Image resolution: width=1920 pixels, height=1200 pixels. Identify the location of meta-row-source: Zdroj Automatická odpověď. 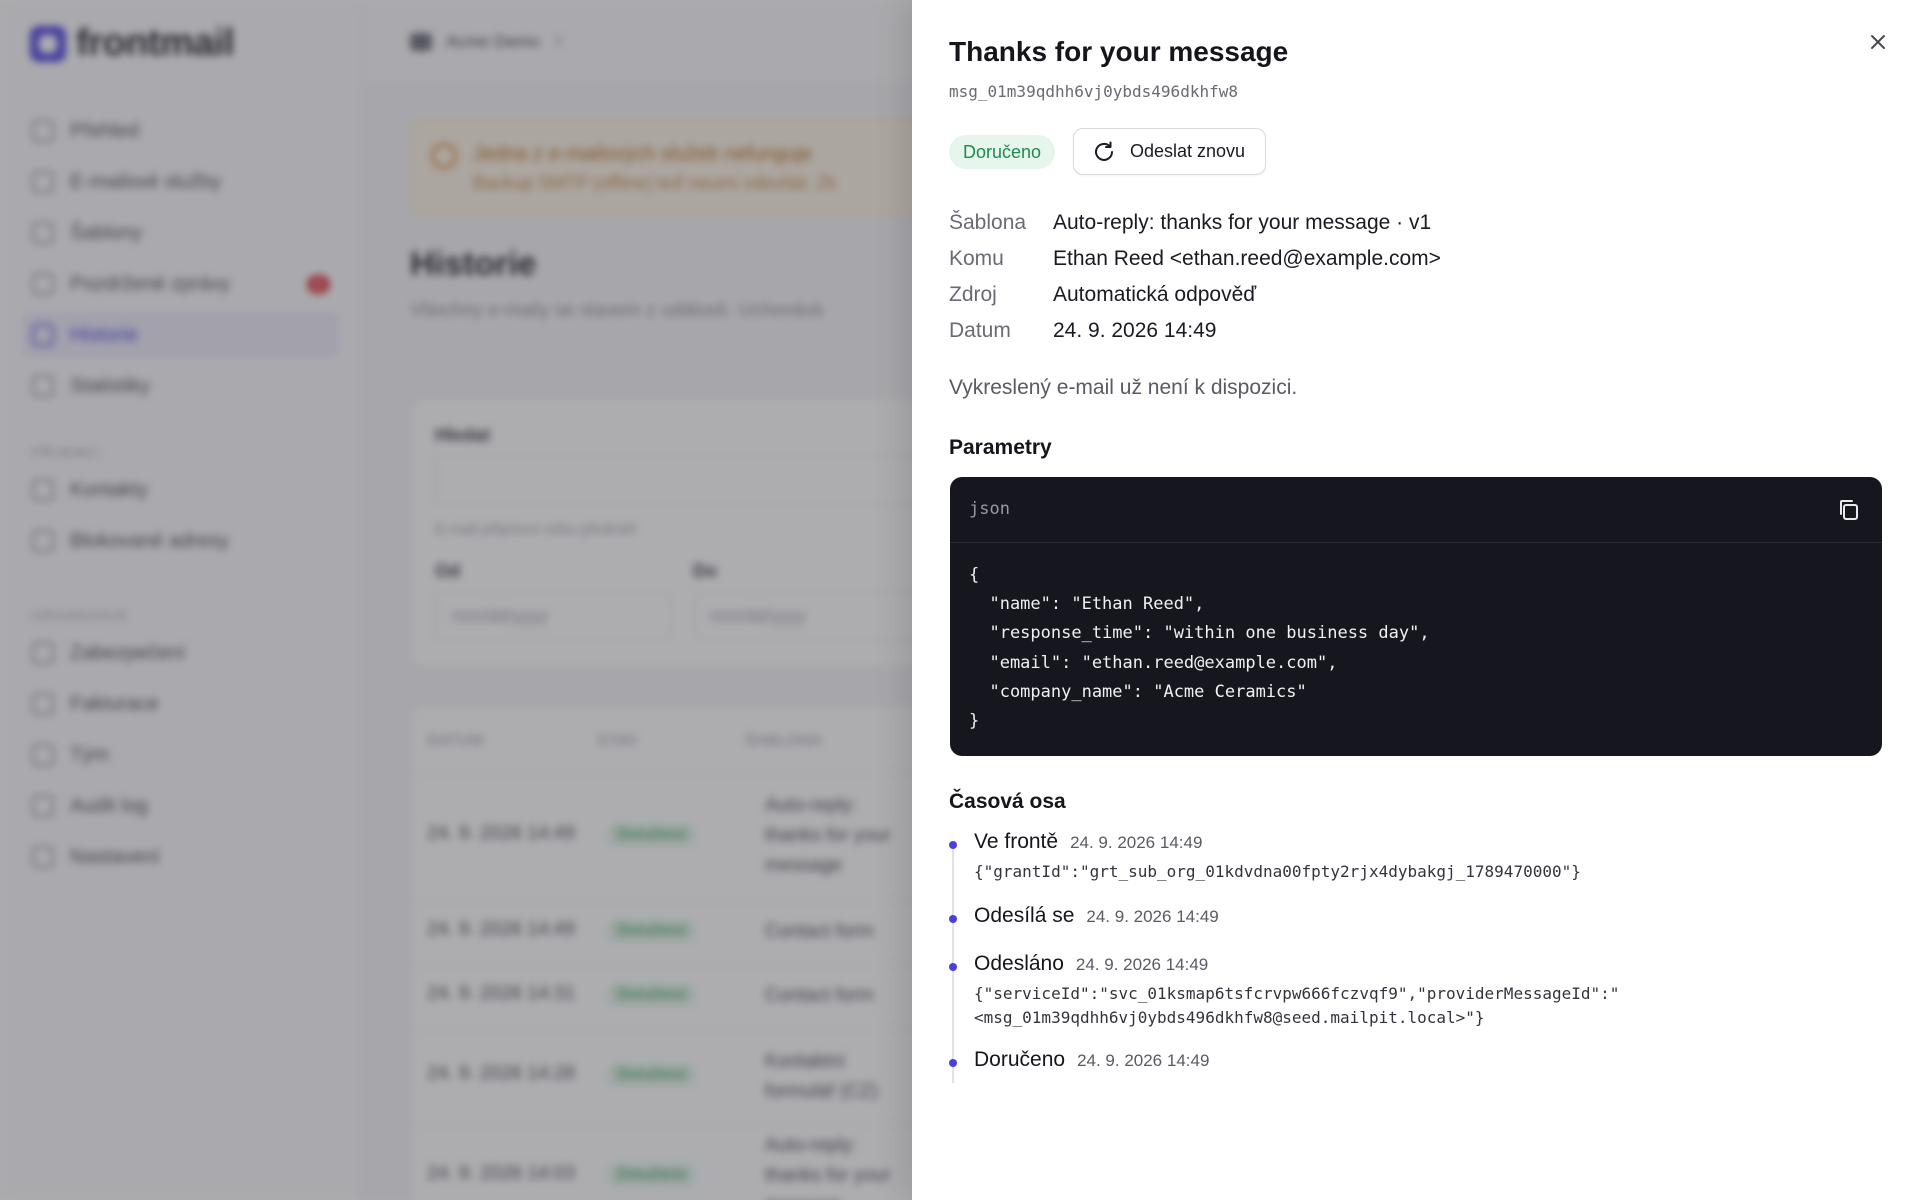
(1195, 295).